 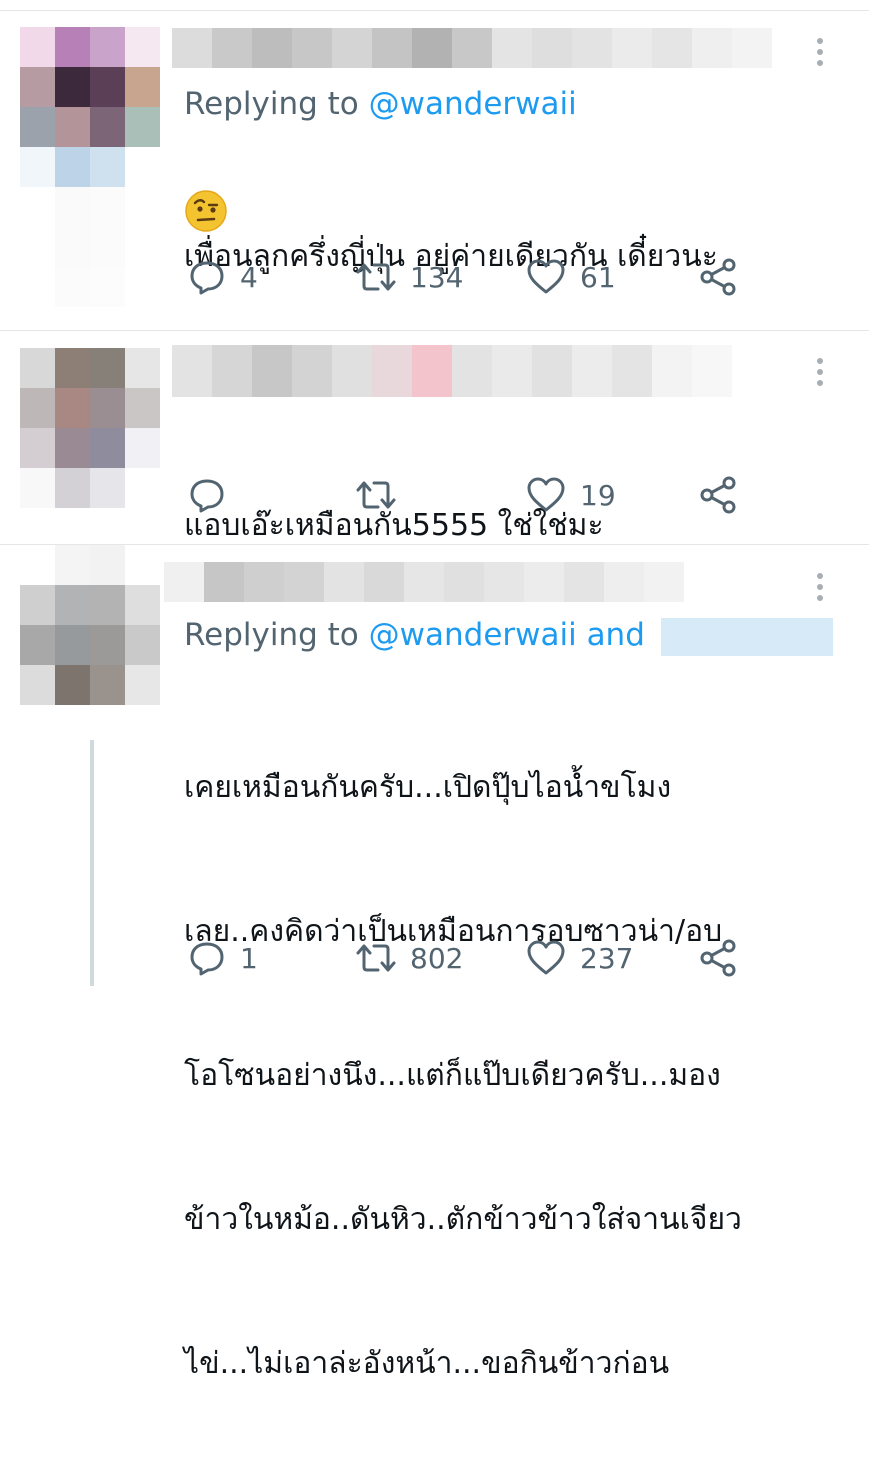 What do you see at coordinates (571, 277) in the screenshot?
I see `like-button: 61` at bounding box center [571, 277].